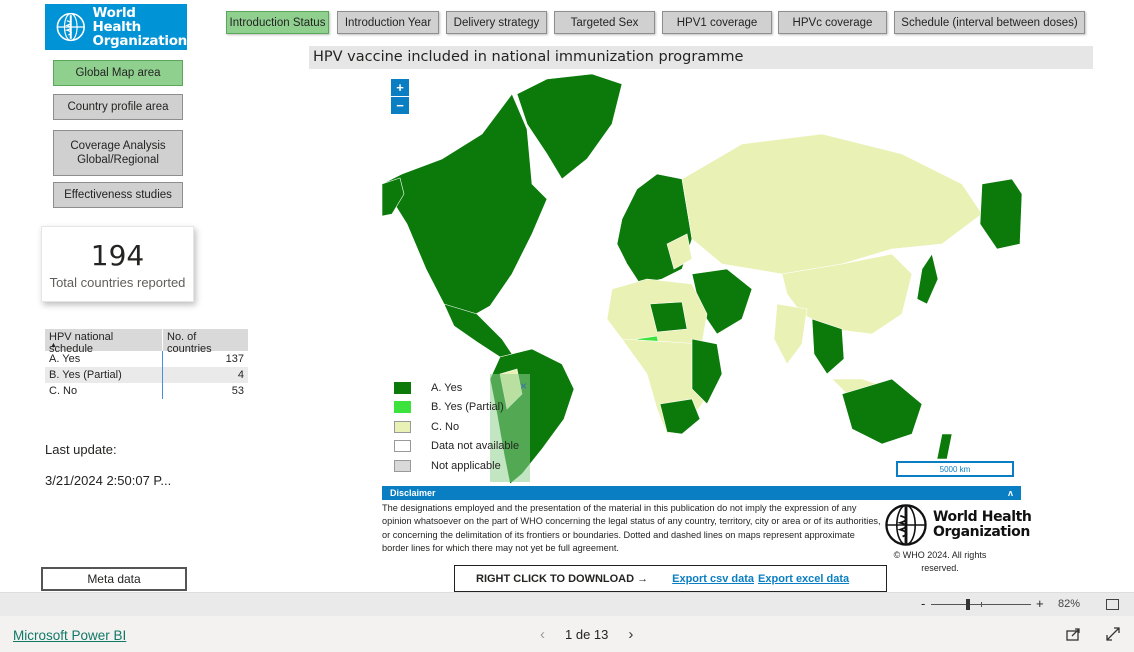 The height and width of the screenshot is (652, 1134). Describe the element at coordinates (630, 634) in the screenshot. I see `next-page-icon: ›` at that location.